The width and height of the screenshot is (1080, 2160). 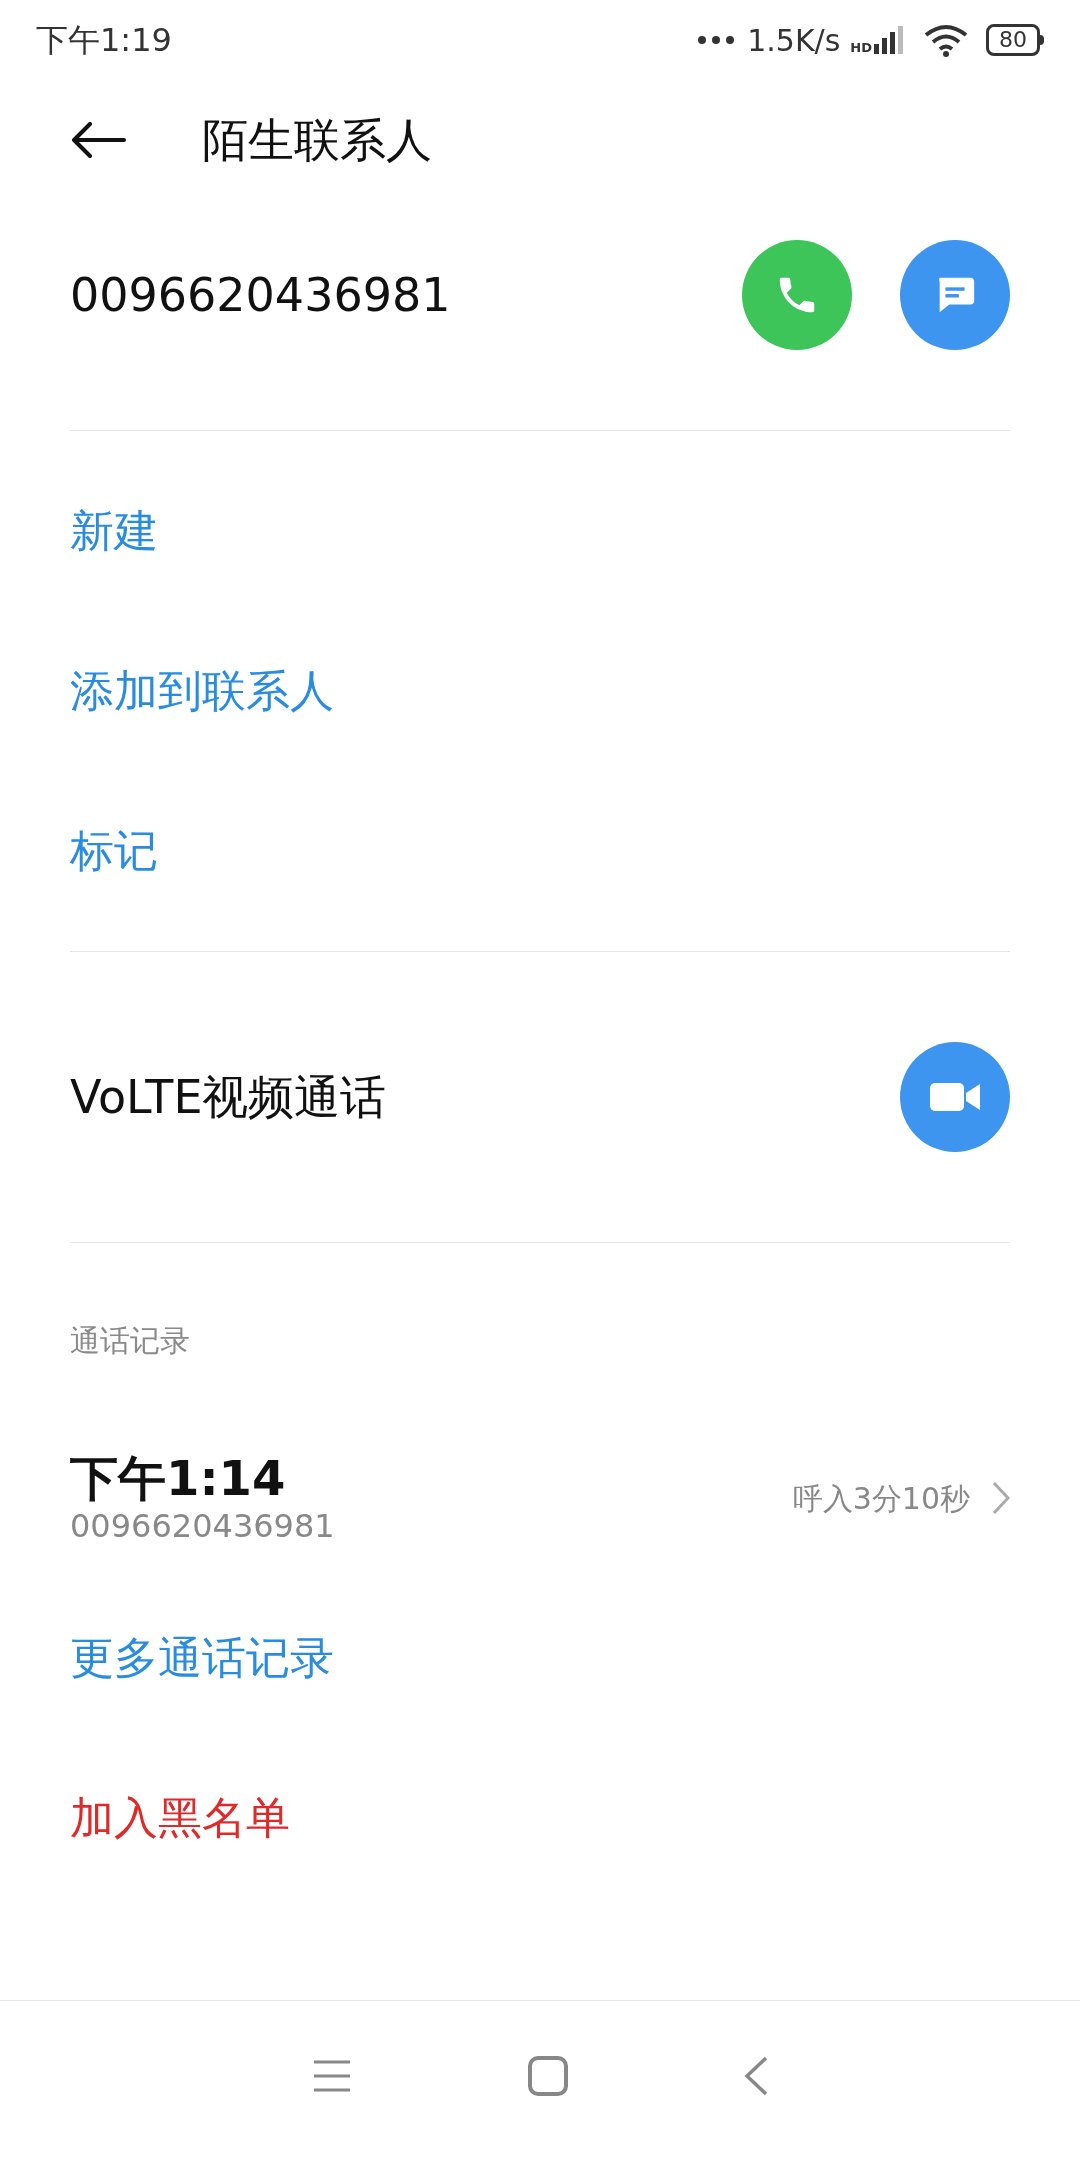 What do you see at coordinates (332, 2075) in the screenshot?
I see `menu-icon` at bounding box center [332, 2075].